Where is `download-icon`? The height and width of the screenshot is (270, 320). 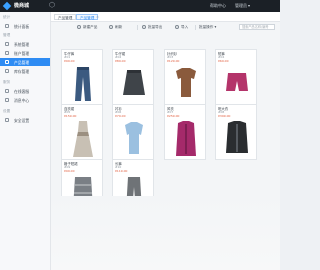
download-icon is located at coordinates (144, 27).